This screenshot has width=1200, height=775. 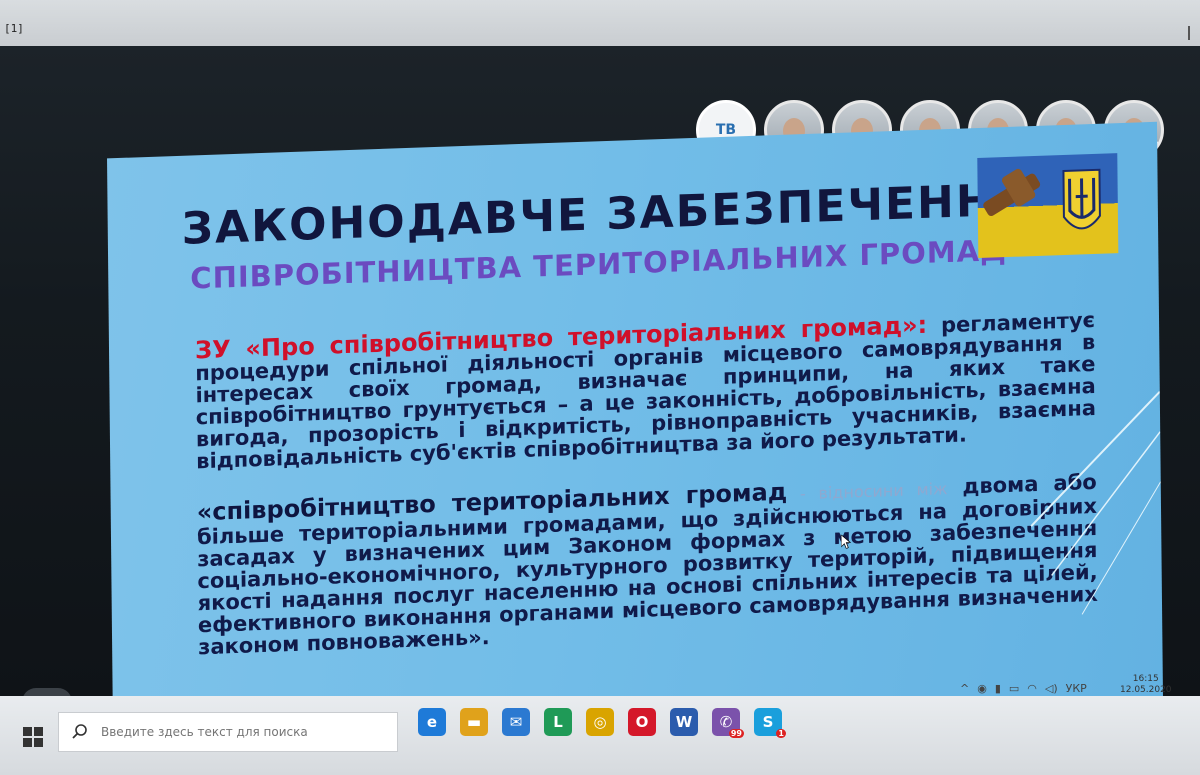 I want to click on app-glyph: ▬, so click(x=474, y=722).